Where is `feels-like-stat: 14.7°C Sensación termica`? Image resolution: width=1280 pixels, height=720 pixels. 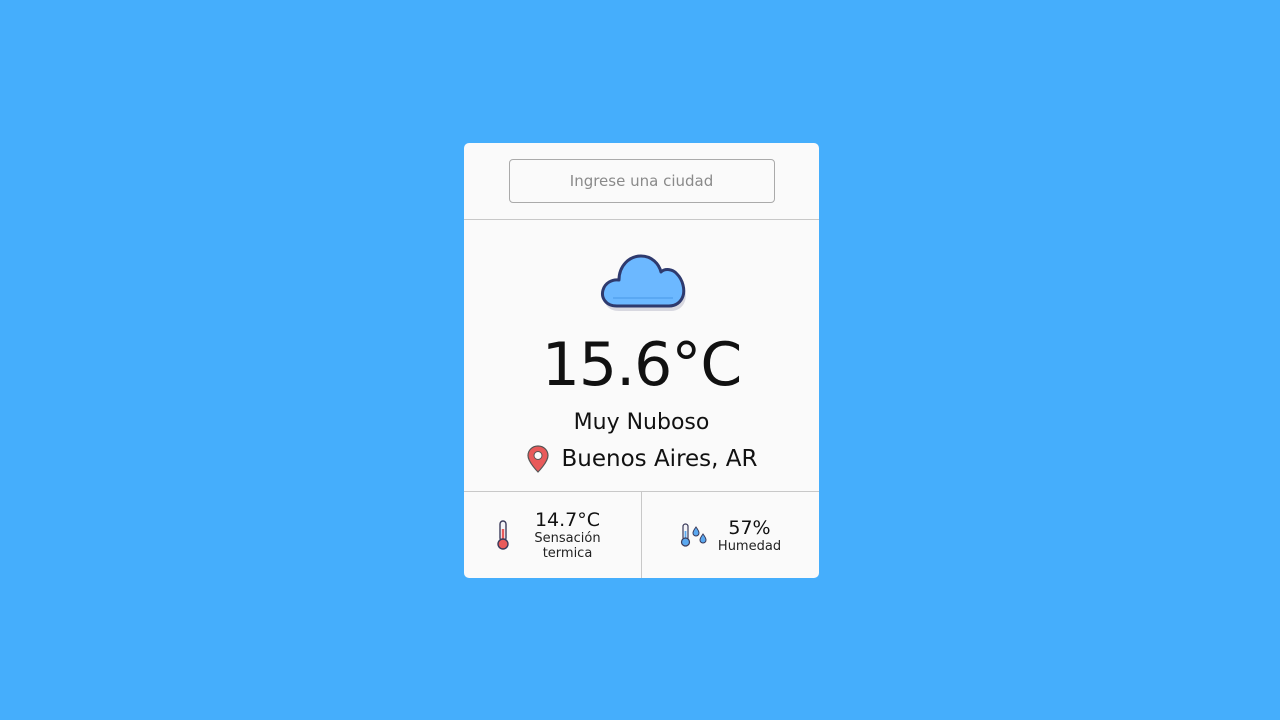
feels-like-stat: 14.7°C Sensación termica is located at coordinates (552, 535).